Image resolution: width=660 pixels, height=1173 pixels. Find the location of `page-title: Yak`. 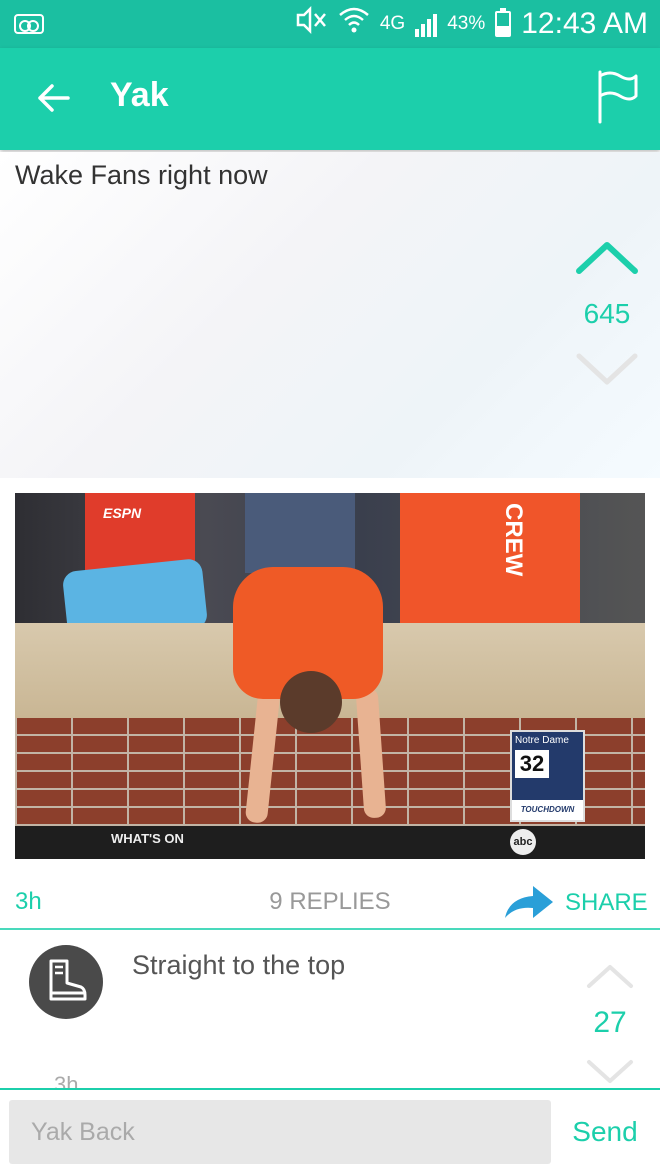

page-title: Yak is located at coordinates (139, 95).